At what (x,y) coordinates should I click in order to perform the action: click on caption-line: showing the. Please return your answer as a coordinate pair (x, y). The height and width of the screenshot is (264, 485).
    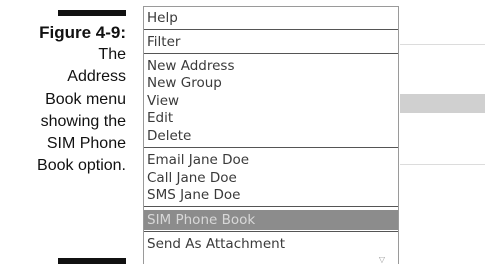
    Looking at the image, I should click on (83, 121).